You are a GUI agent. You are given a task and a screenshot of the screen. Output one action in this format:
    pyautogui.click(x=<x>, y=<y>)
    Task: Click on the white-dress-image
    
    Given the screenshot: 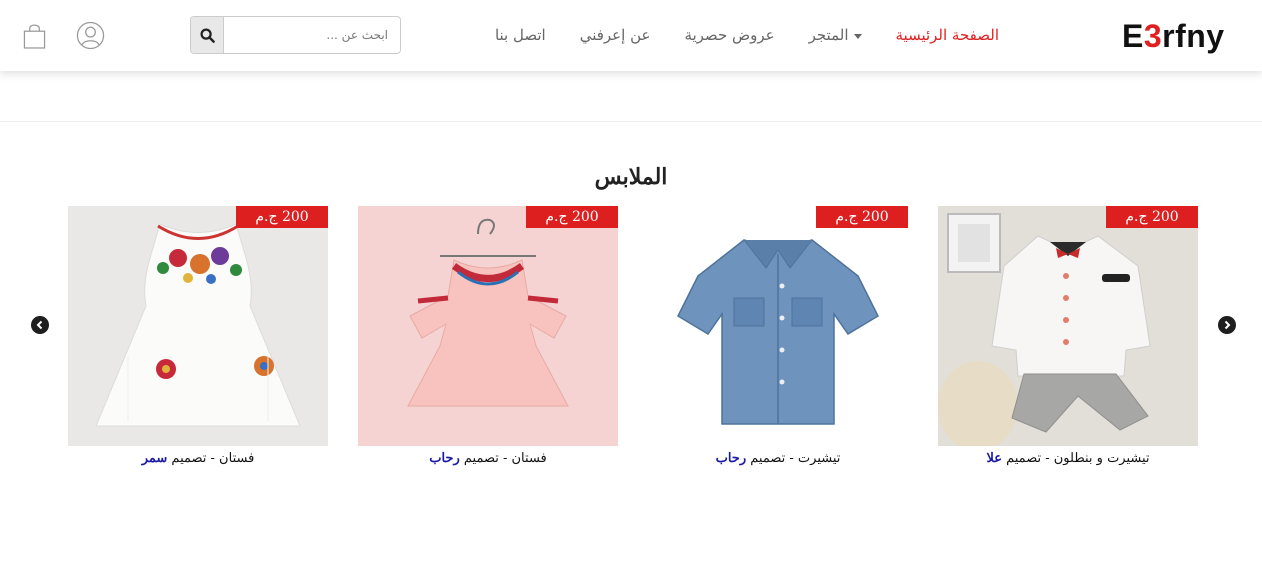 What is the action you would take?
    pyautogui.click(x=198, y=326)
    